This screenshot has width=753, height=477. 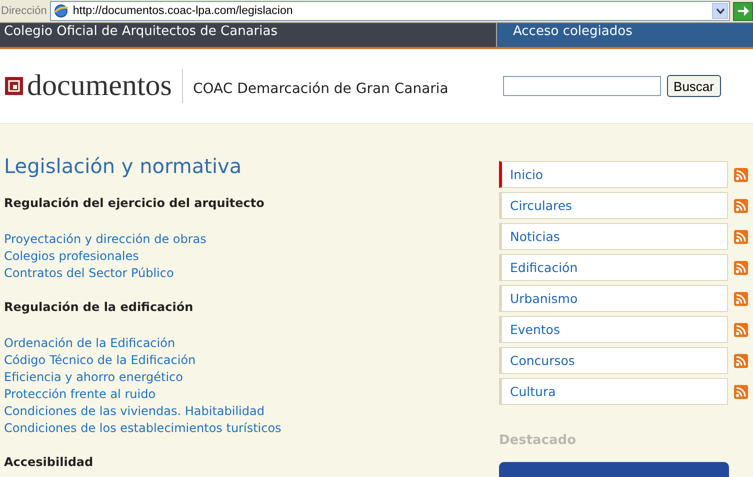 What do you see at coordinates (71, 256) in the screenshot?
I see `legislation-link: Colegios profesionales` at bounding box center [71, 256].